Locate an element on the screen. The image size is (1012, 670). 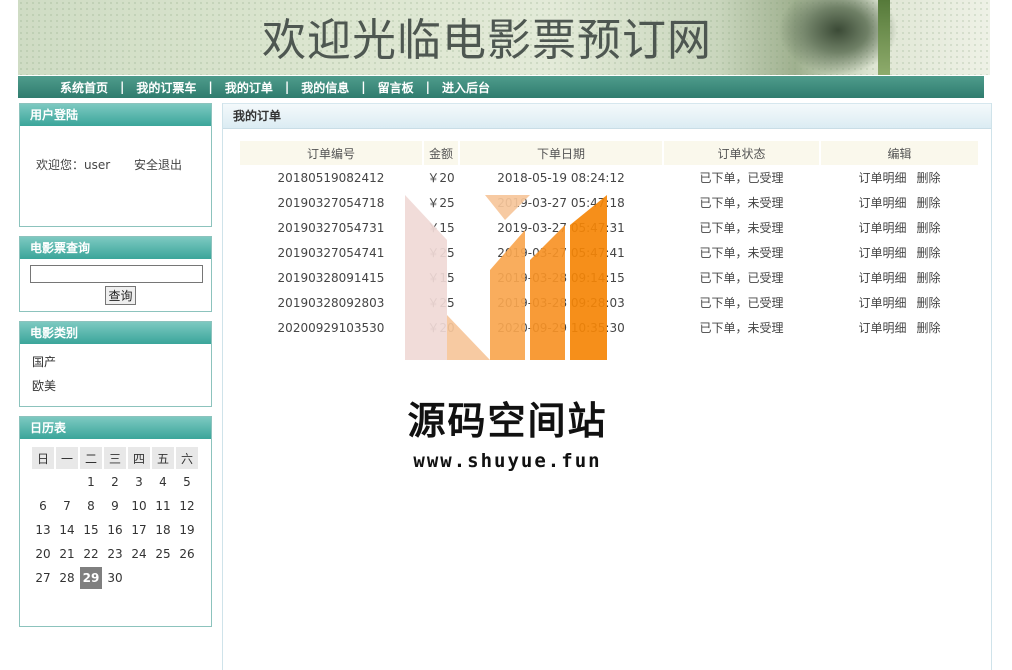
nav-item-3: 我的信息 is located at coordinates (325, 87).